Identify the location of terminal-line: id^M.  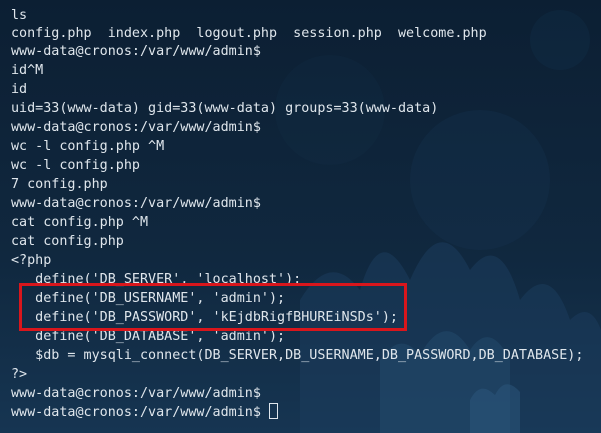
(27, 70).